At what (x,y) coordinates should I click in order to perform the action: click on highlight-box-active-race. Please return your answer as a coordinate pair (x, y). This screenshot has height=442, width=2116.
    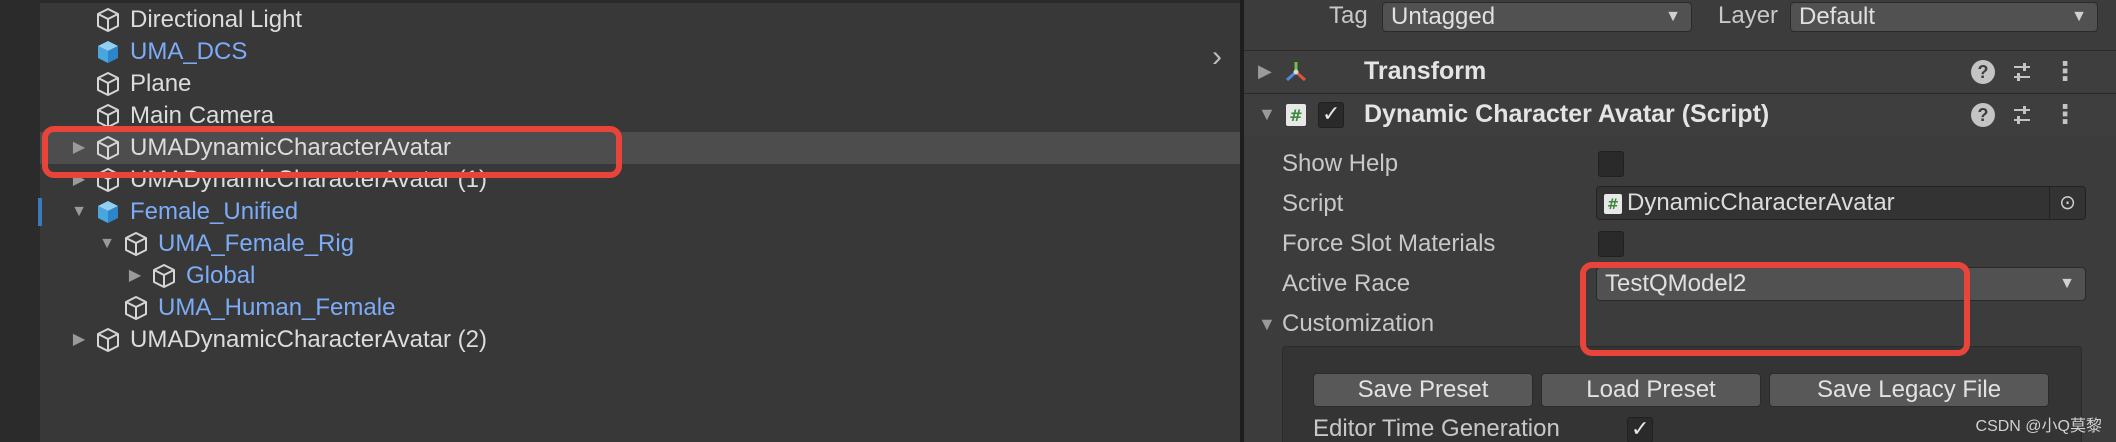
    Looking at the image, I should click on (1775, 309).